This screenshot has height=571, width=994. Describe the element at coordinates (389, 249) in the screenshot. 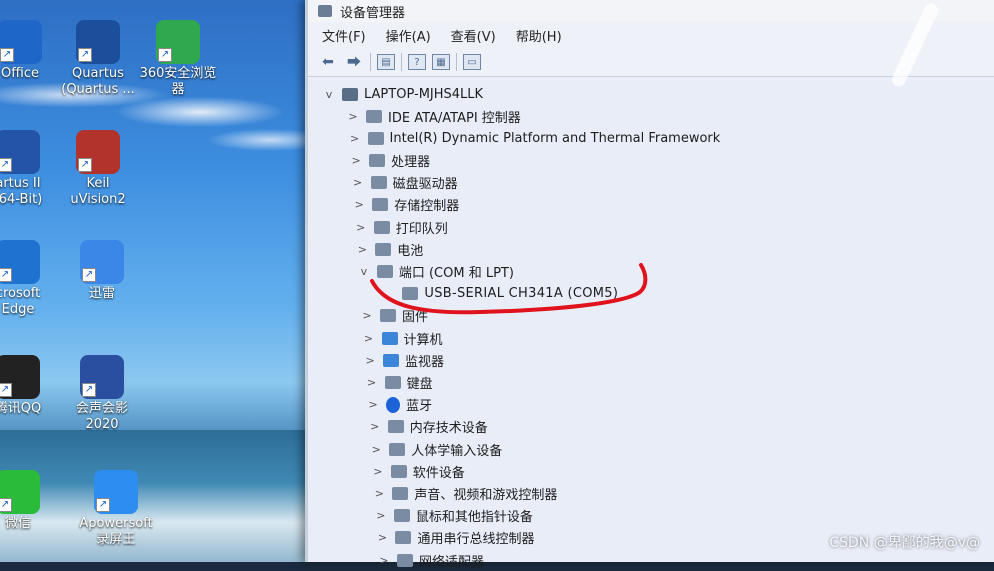

I see `tree-category-item: > 电池` at that location.